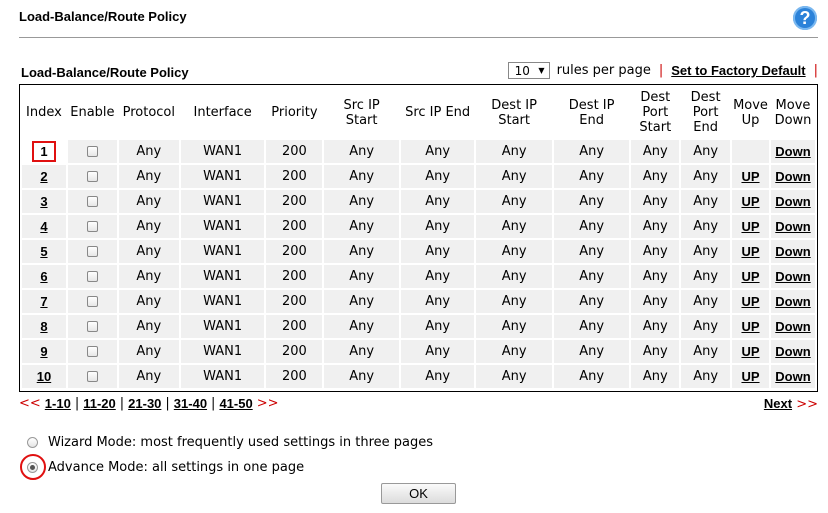 Image resolution: width=828 pixels, height=513 pixels. Describe the element at coordinates (805, 18) in the screenshot. I see `help-icon: ?` at that location.